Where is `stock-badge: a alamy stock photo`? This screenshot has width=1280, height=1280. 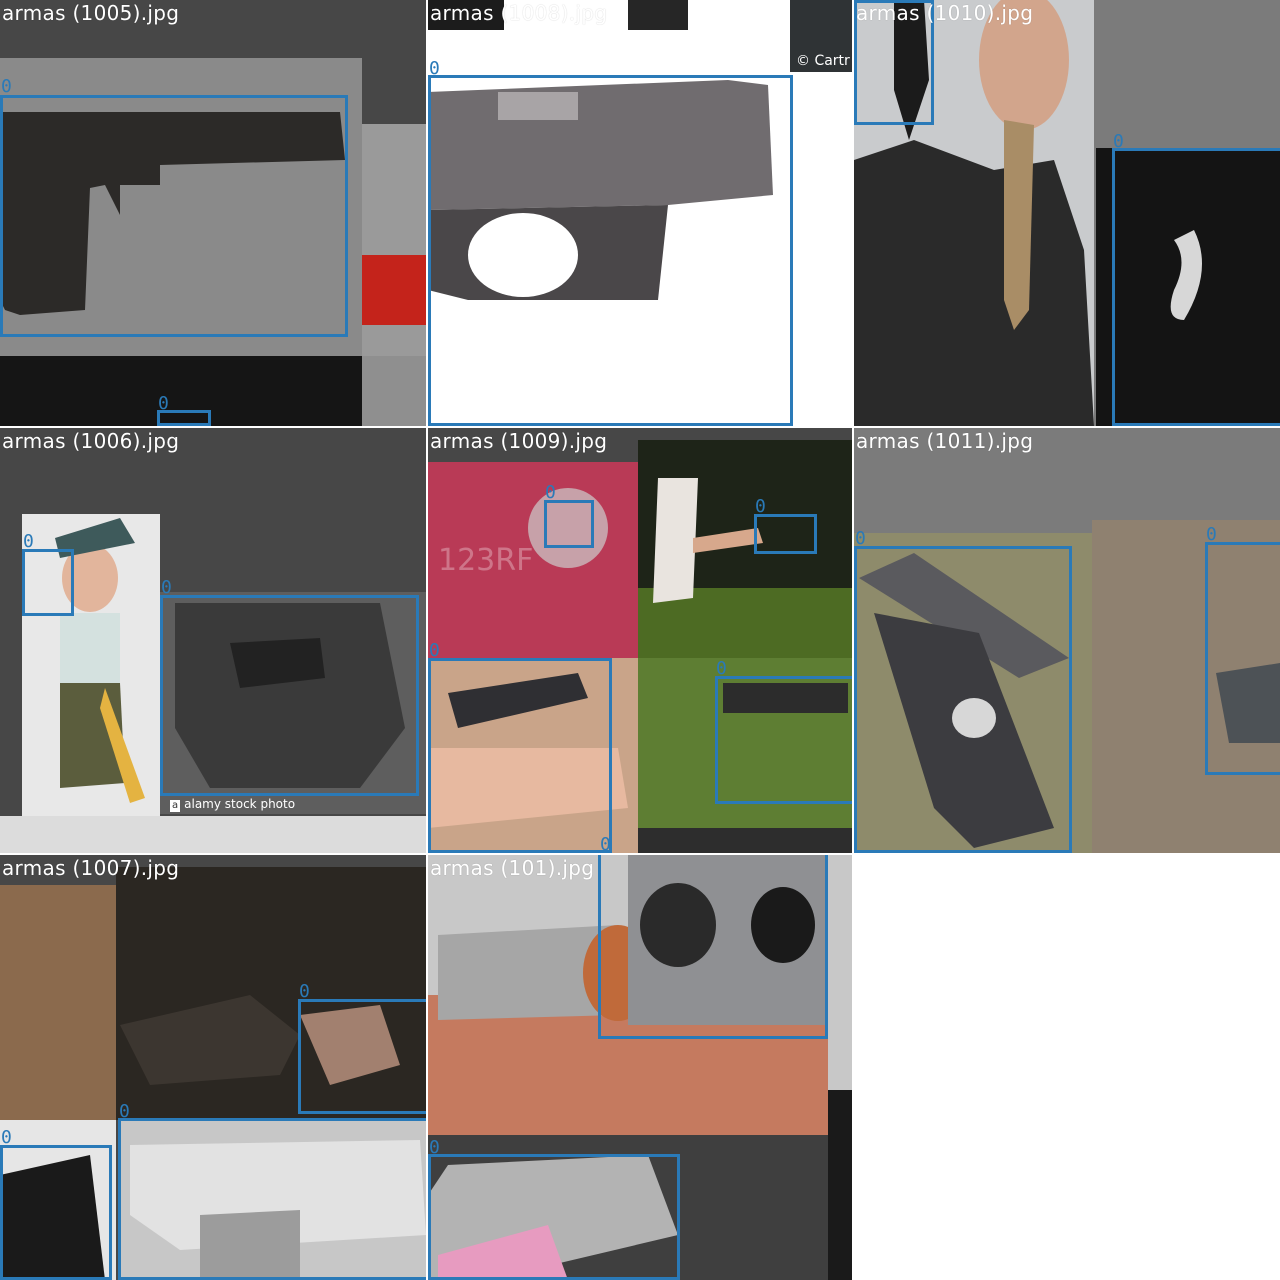 stock-badge: a alamy stock photo is located at coordinates (232, 804).